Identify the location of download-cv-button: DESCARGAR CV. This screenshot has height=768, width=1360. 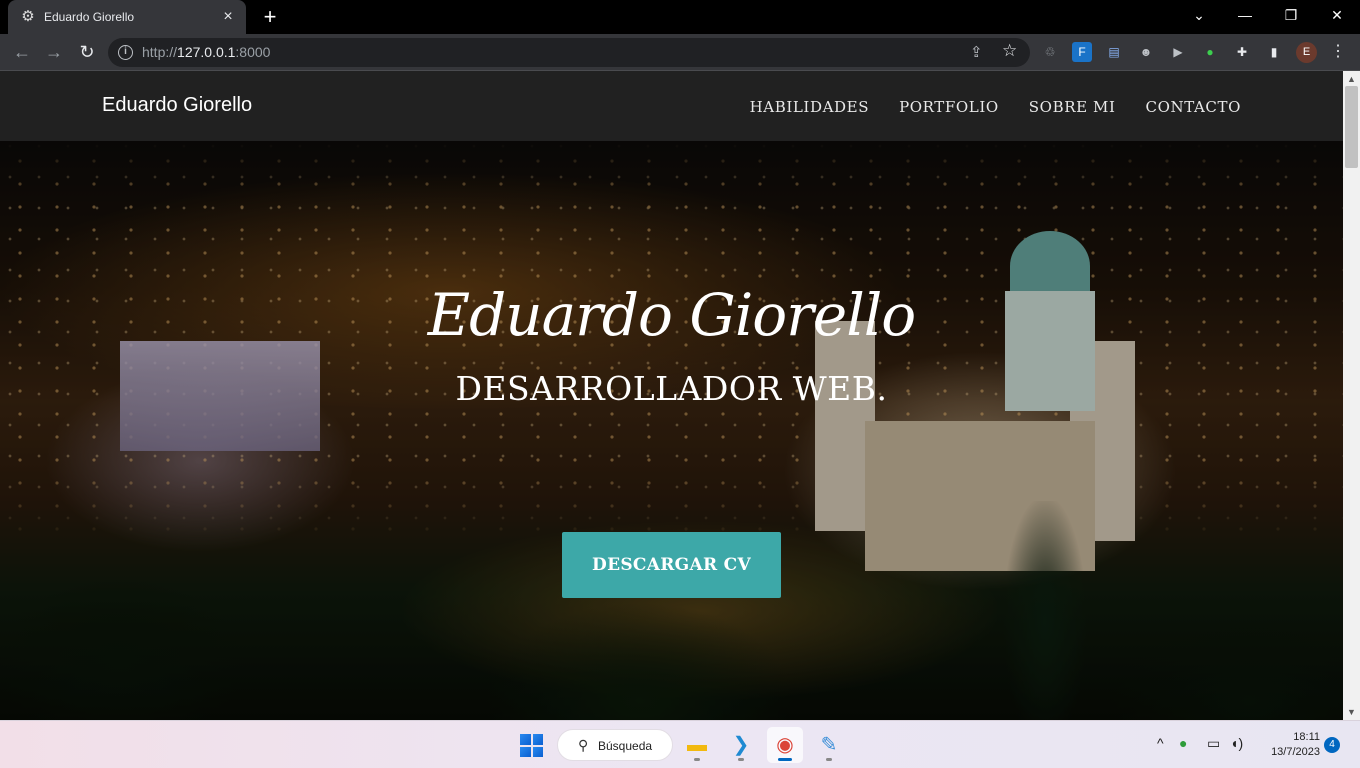
(671, 565).